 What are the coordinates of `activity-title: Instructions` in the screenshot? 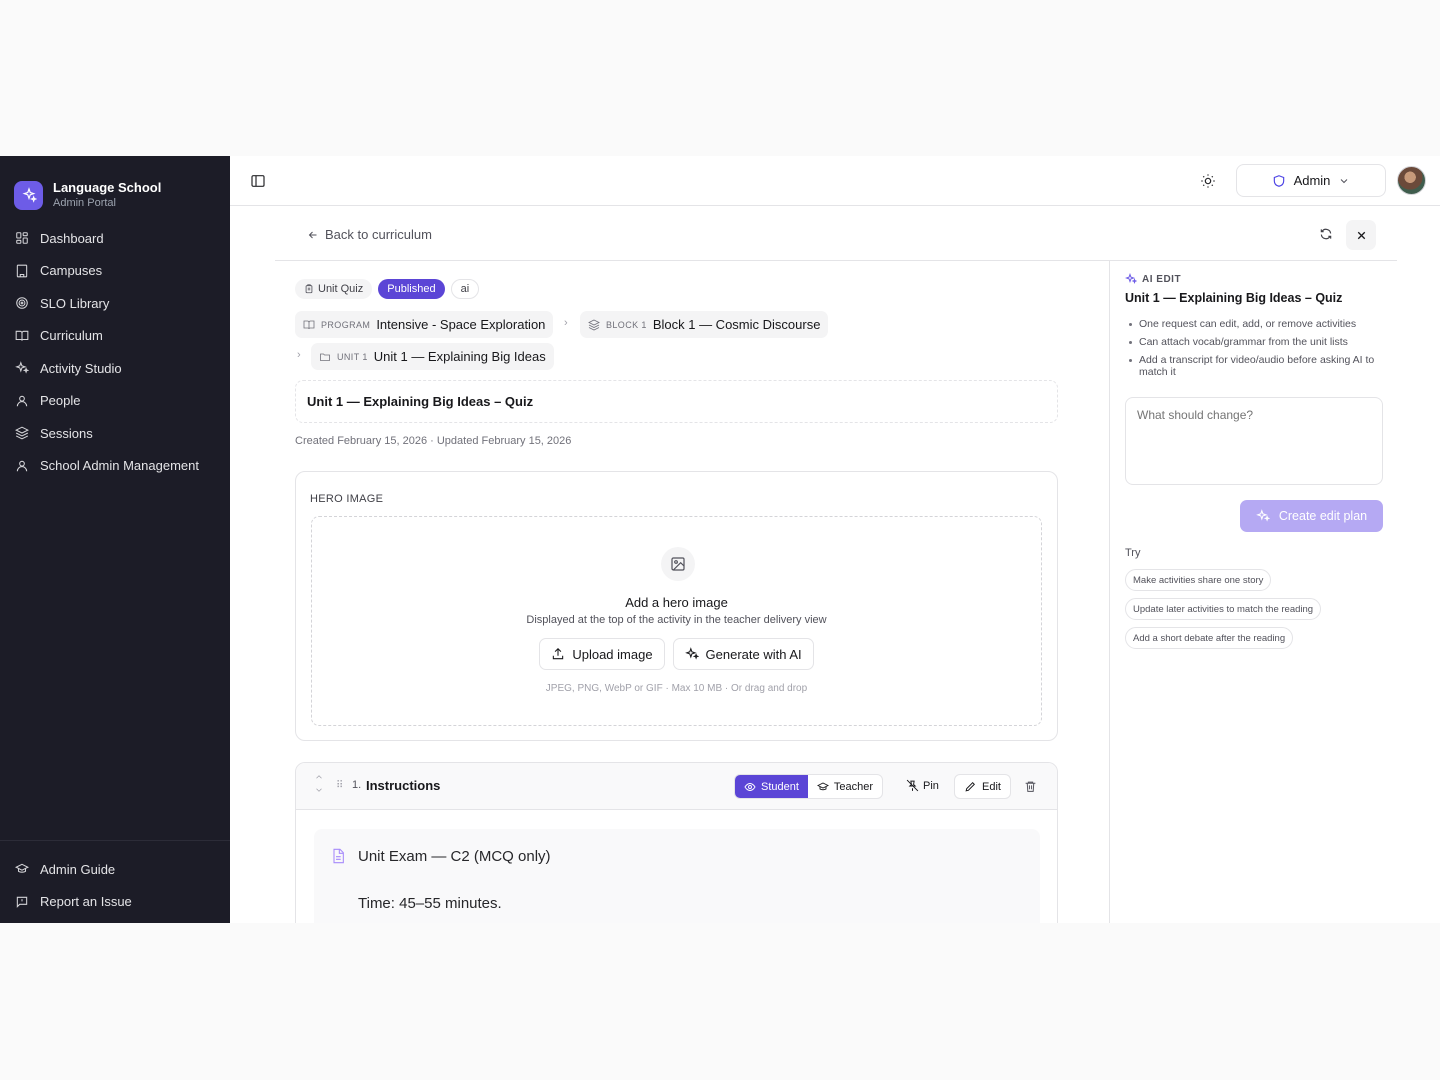 It's located at (403, 785).